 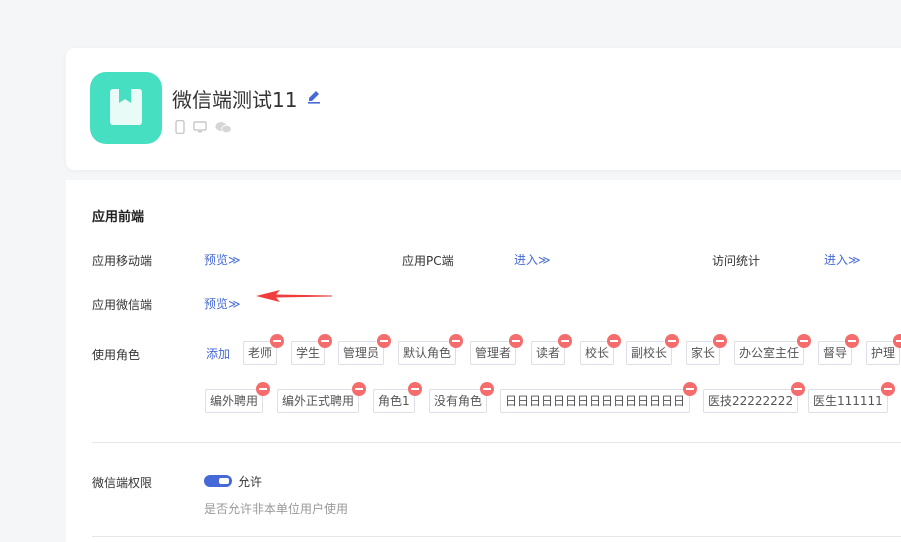 What do you see at coordinates (649, 353) in the screenshot?
I see `role-tag-label: 副校长` at bounding box center [649, 353].